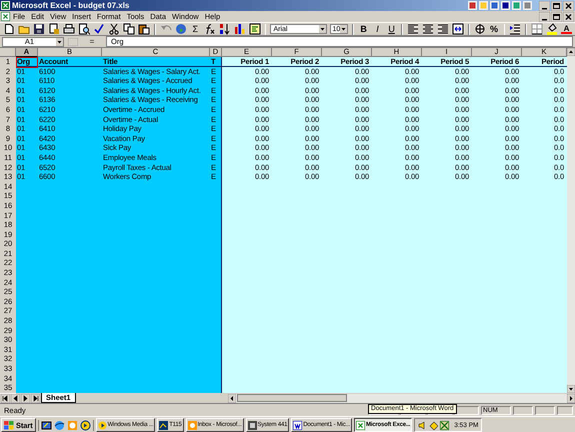 The width and height of the screenshot is (575, 432). What do you see at coordinates (494, 29) in the screenshot?
I see `percent-button: %` at bounding box center [494, 29].